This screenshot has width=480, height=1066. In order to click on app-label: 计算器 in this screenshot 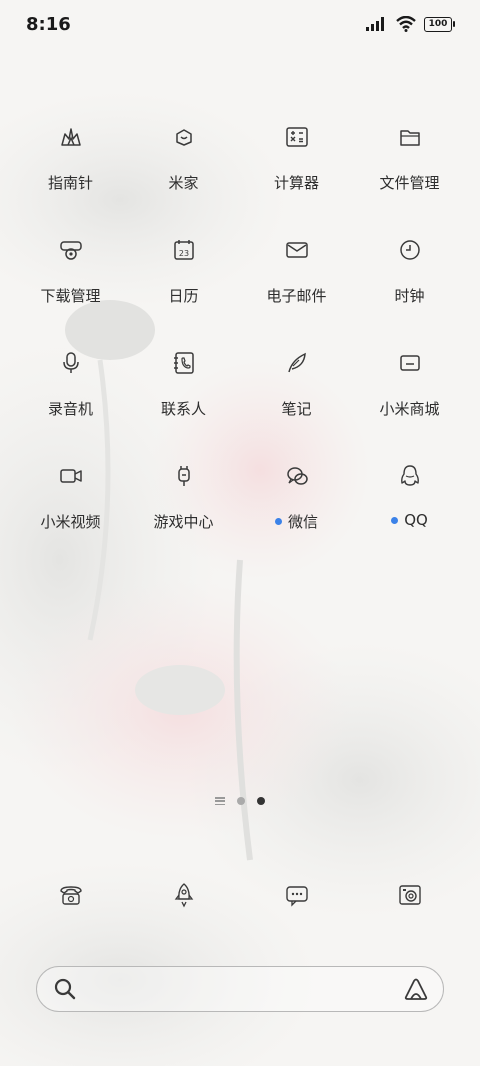, I will do `click(296, 183)`.